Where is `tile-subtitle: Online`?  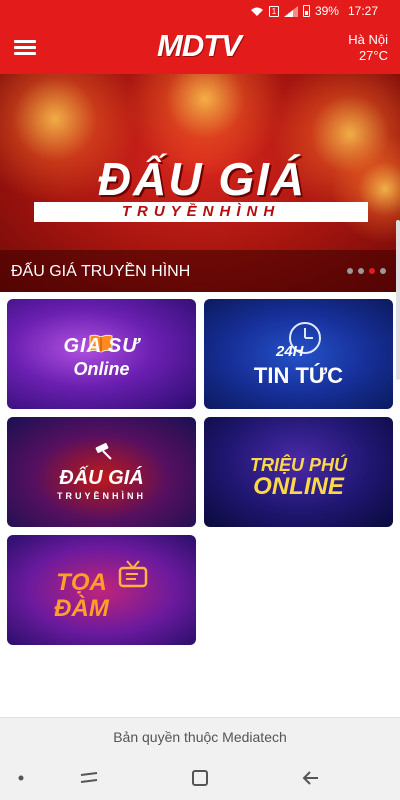
tile-subtitle: Online is located at coordinates (101, 369).